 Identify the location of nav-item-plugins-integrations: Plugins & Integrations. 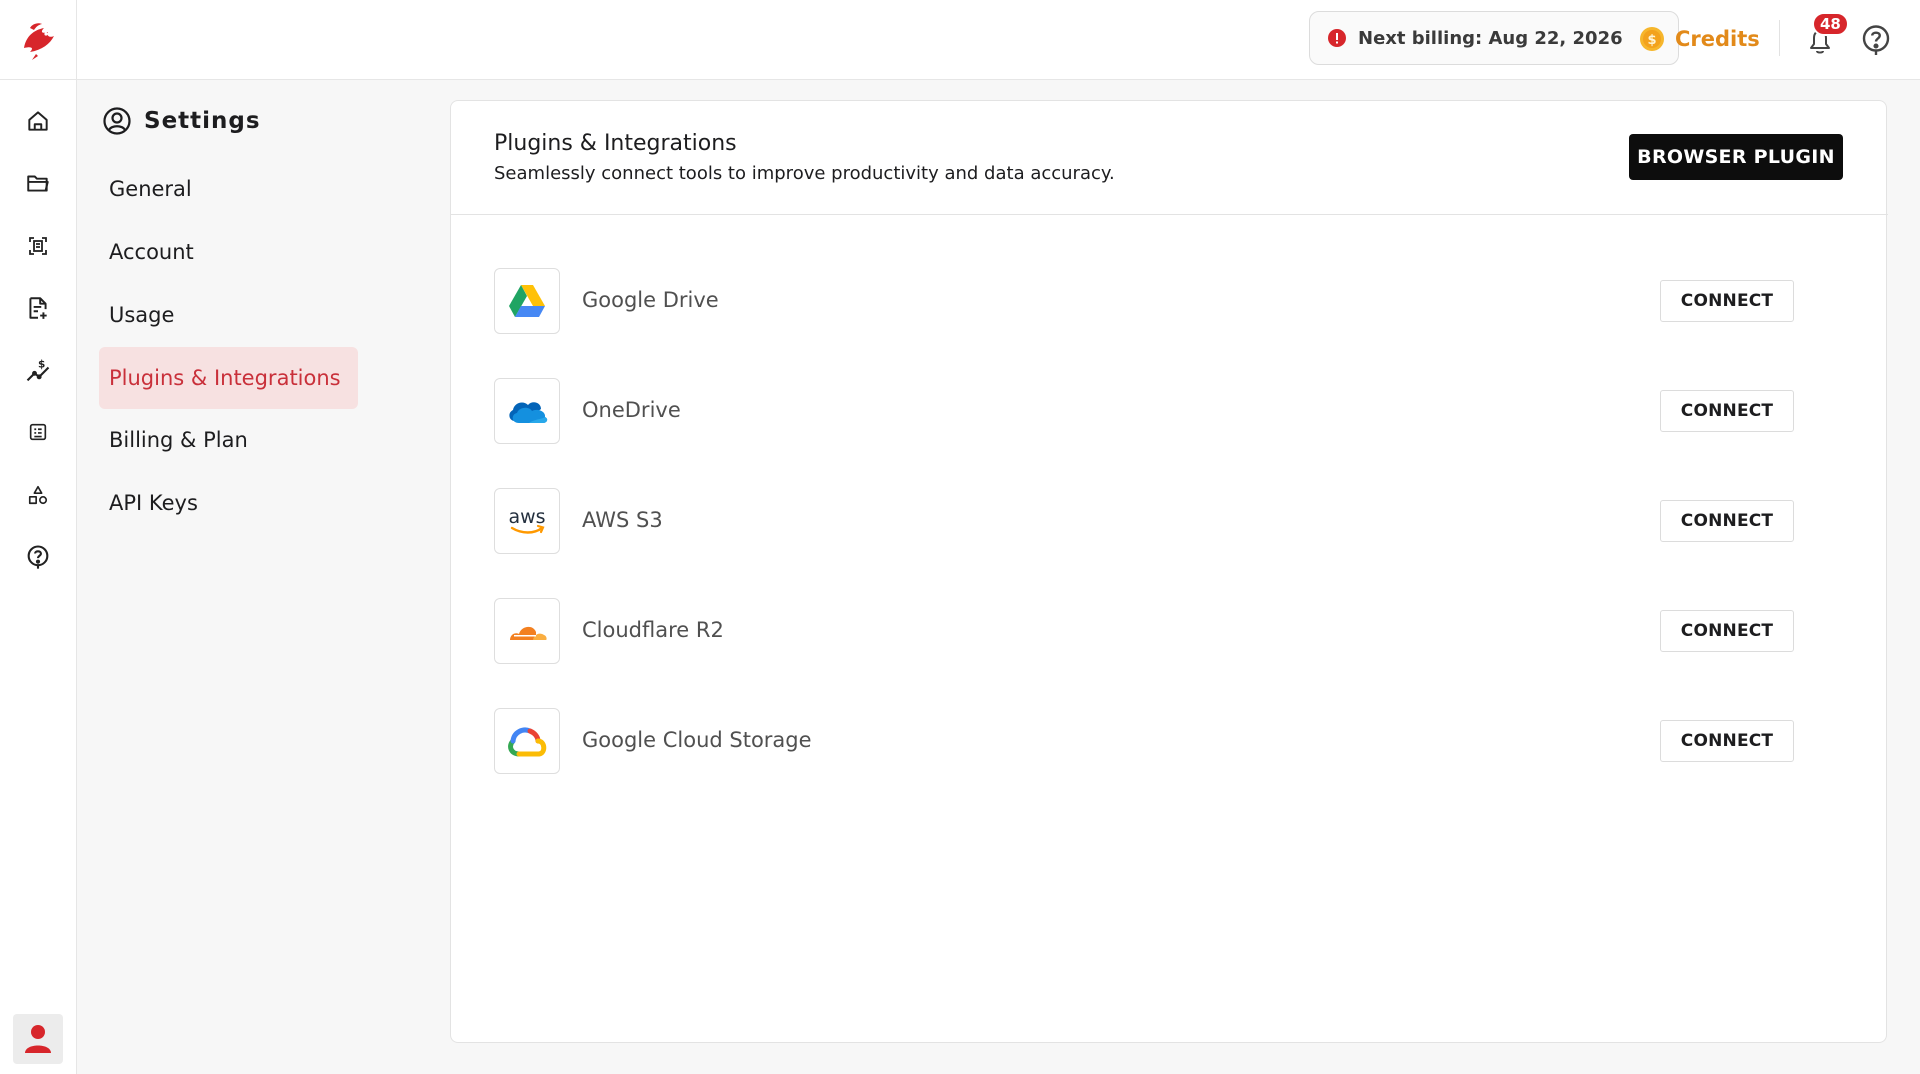
(228, 378).